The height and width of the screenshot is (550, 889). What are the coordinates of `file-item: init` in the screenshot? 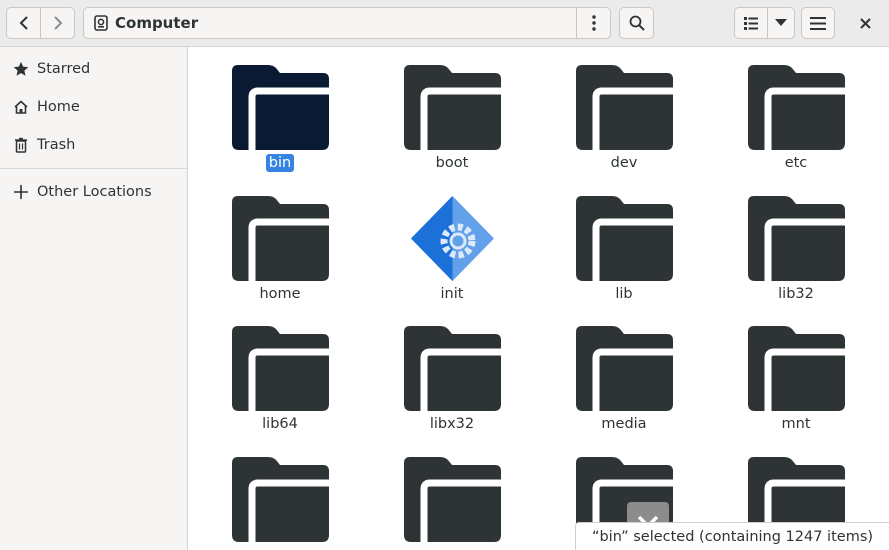 It's located at (452, 242).